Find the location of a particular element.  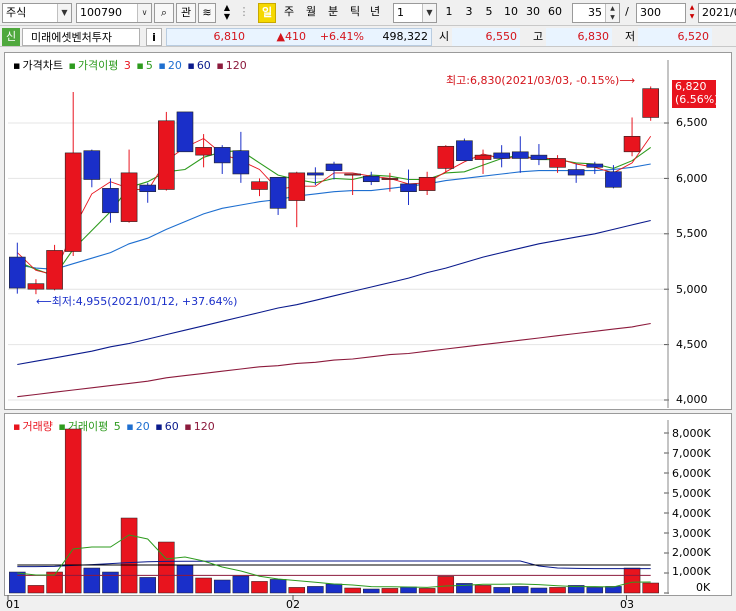

sync-button: ≋ is located at coordinates (207, 13).